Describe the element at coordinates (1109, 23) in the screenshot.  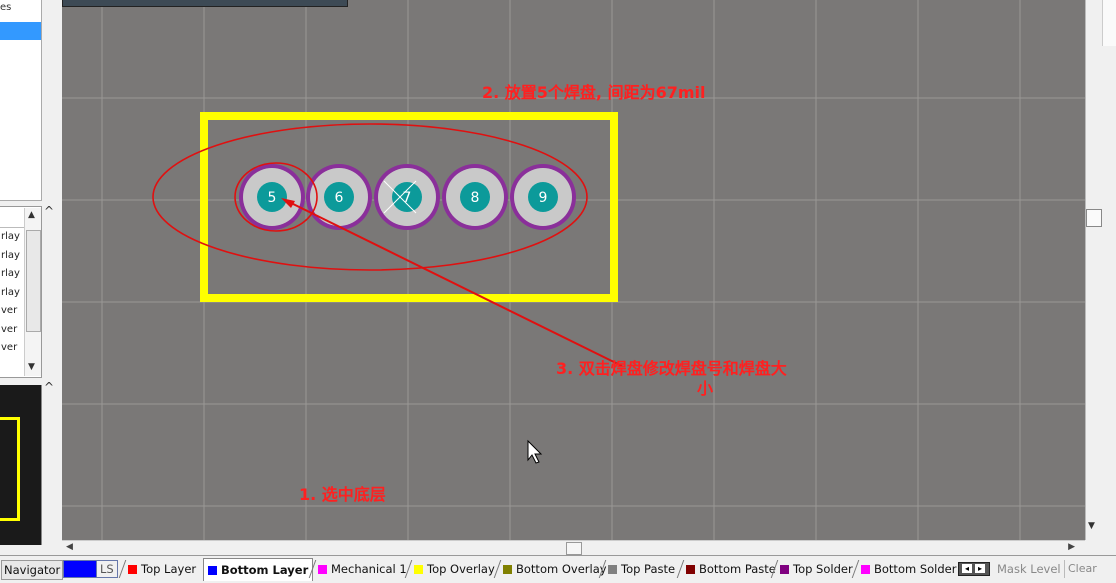
I see `right-panel-tab` at that location.